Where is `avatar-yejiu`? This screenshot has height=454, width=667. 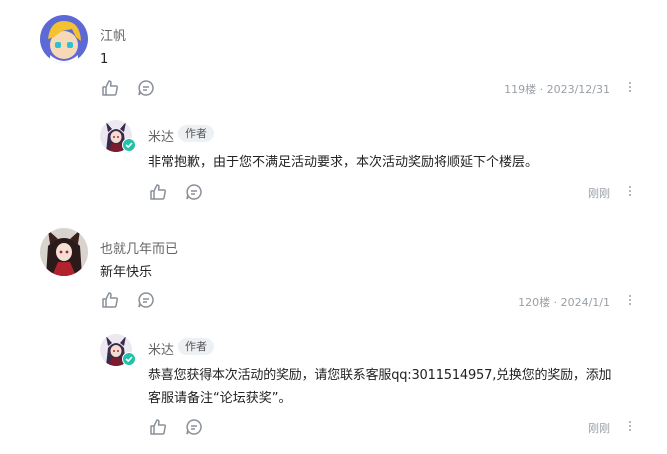
avatar-yejiu is located at coordinates (64, 252).